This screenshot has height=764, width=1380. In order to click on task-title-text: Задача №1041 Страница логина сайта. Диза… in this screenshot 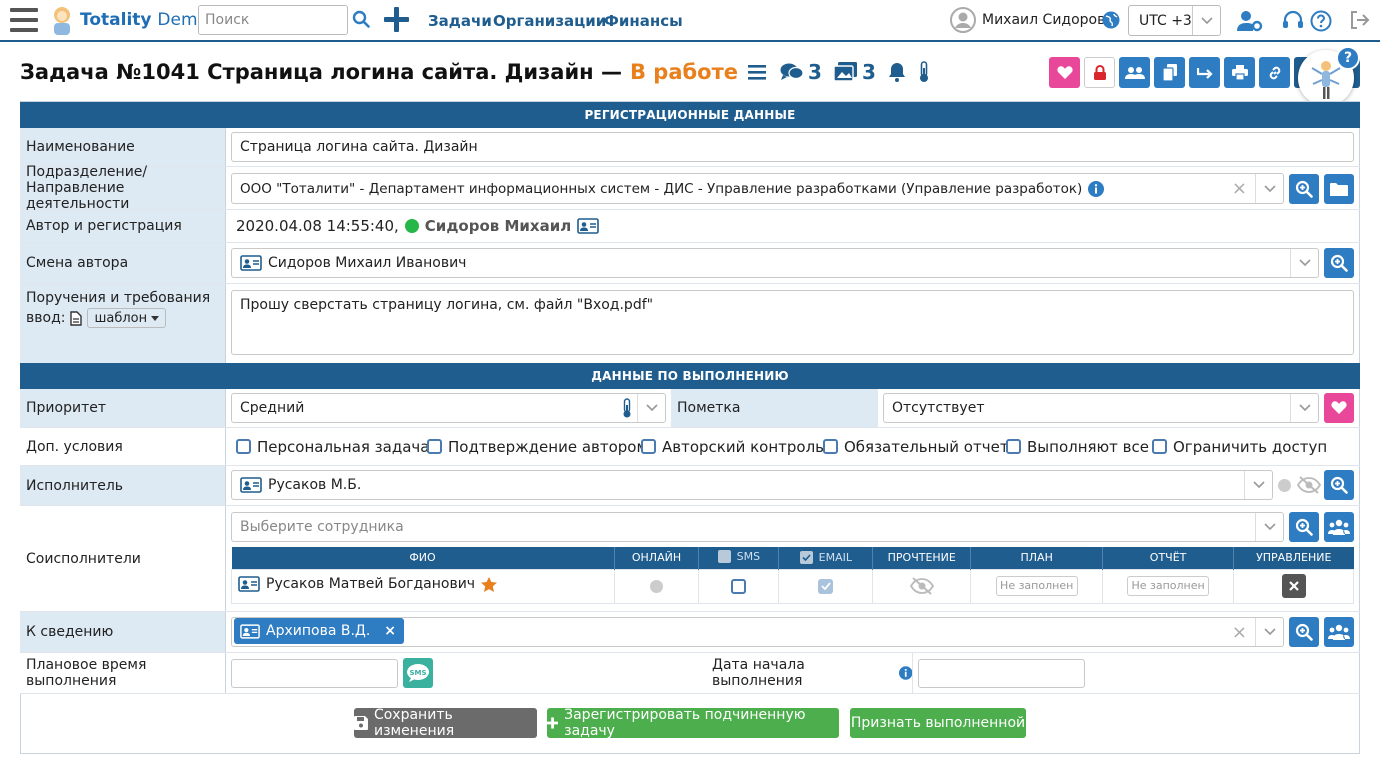, I will do `click(321, 72)`.